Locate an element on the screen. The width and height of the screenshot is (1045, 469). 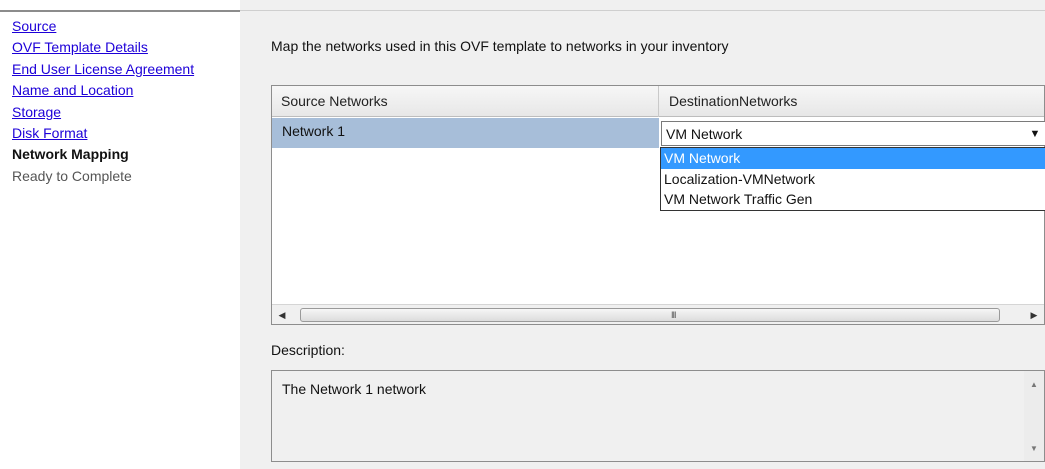
arrow-right-icon: ▶ is located at coordinates (1034, 315).